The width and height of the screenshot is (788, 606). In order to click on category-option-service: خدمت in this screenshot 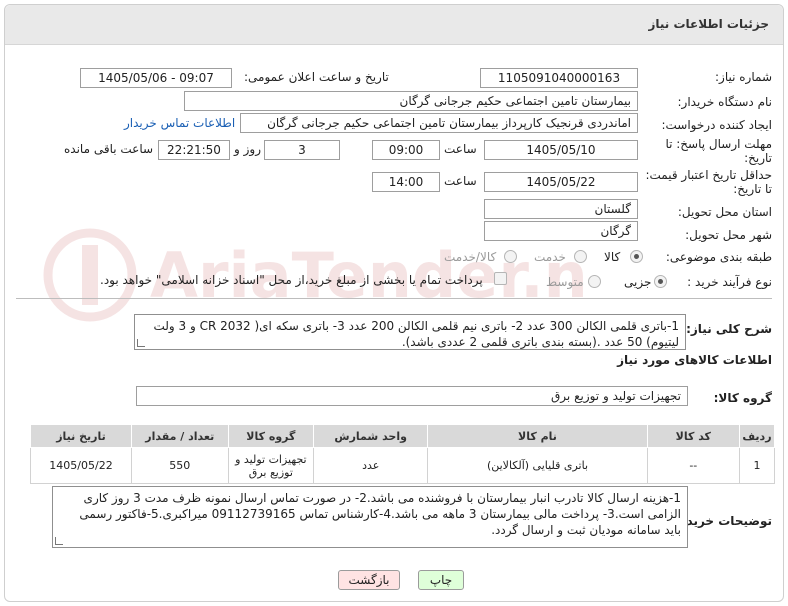, I will do `click(550, 257)`.